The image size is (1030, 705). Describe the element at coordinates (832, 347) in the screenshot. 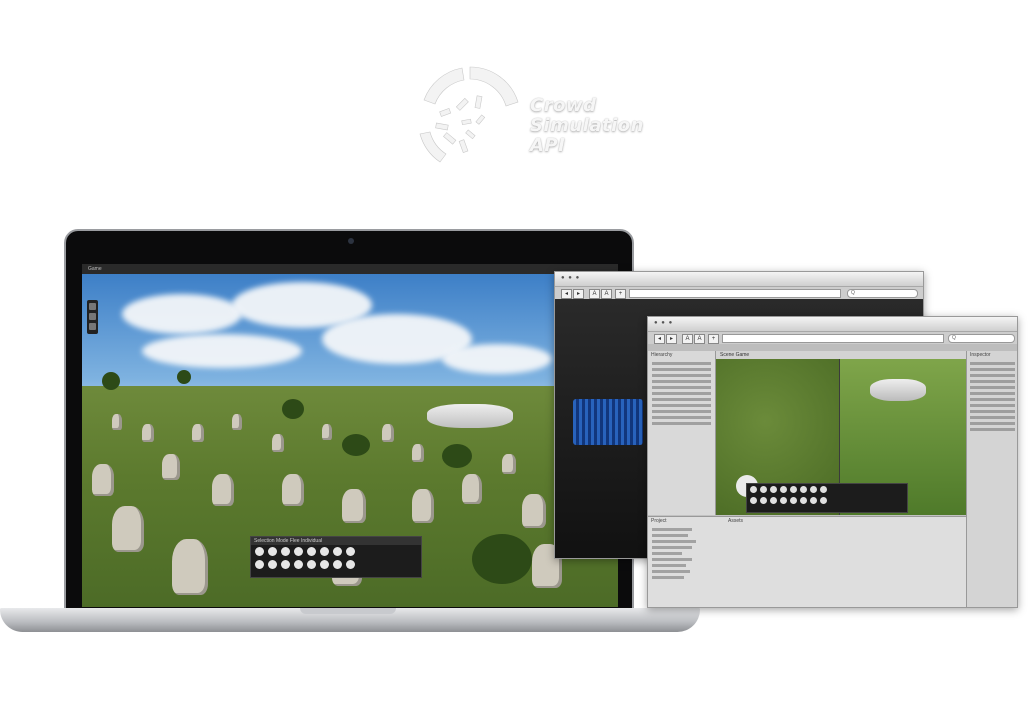

I see `unity-toolbar` at that location.